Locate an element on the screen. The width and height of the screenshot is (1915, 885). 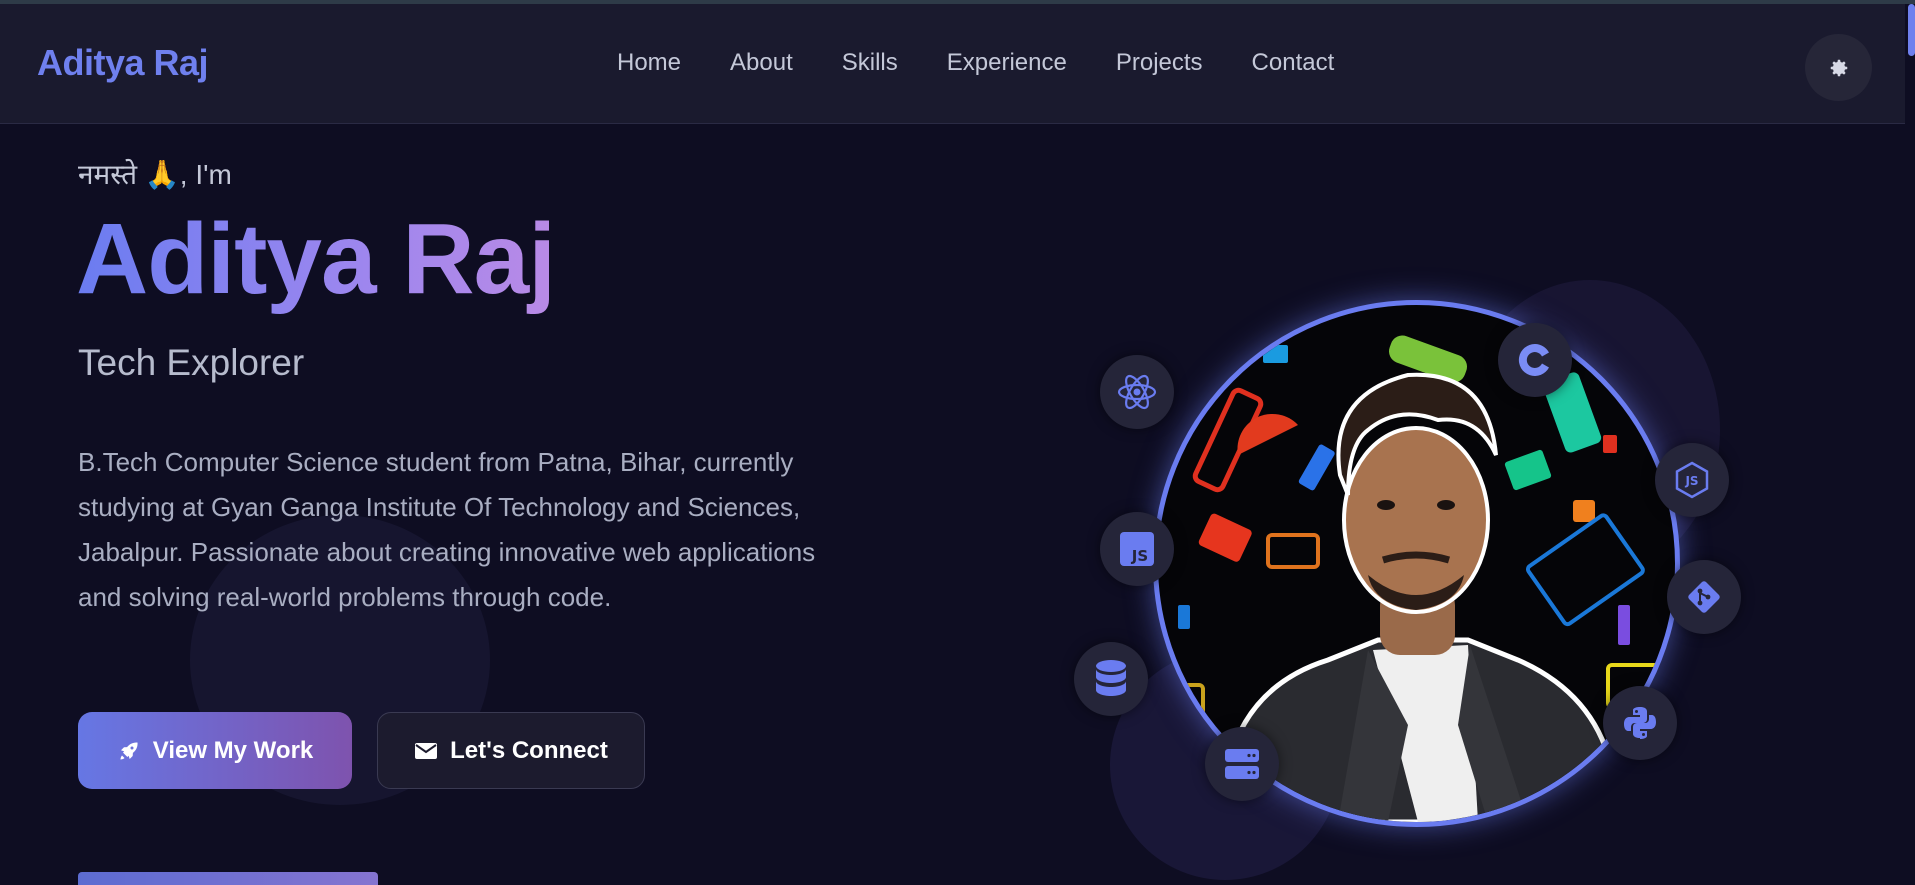
lets-connect-button: Let's Connect is located at coordinates (511, 750).